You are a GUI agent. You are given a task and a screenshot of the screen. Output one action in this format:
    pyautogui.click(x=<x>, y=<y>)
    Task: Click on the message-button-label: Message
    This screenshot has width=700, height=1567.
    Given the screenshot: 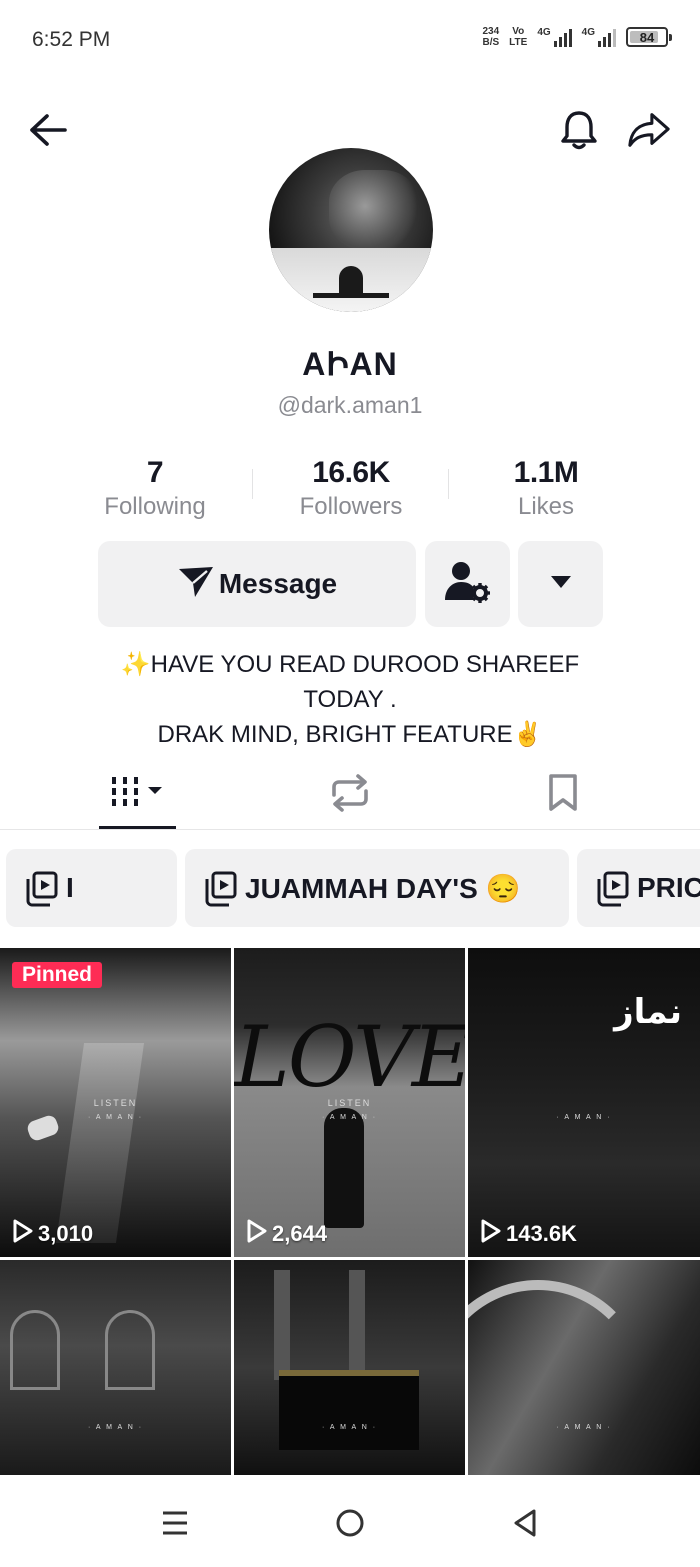 What is the action you would take?
    pyautogui.click(x=278, y=583)
    